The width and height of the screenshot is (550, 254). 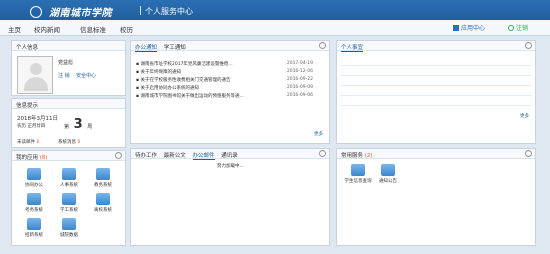 I want to click on tab-todo: 待办工作, so click(x=146, y=155).